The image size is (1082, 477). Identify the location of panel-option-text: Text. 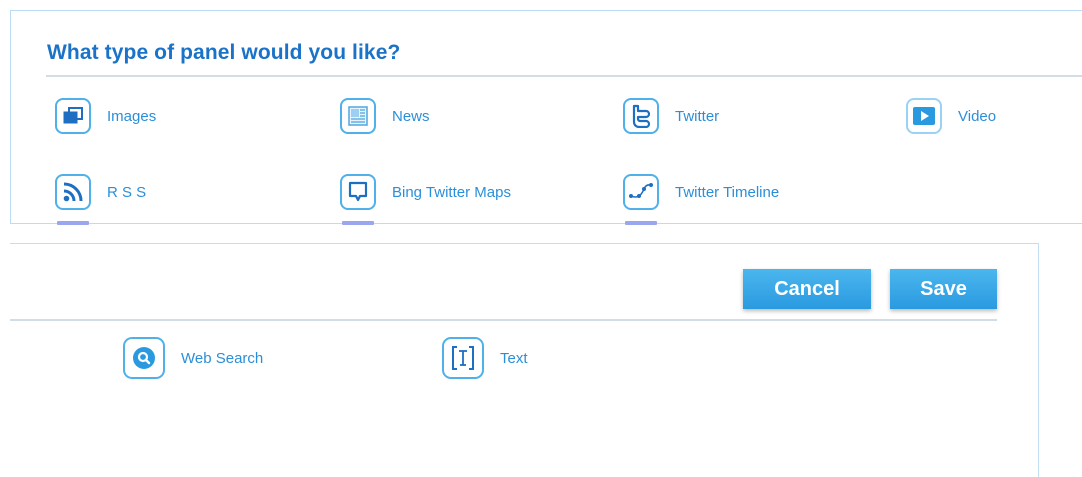
(485, 358).